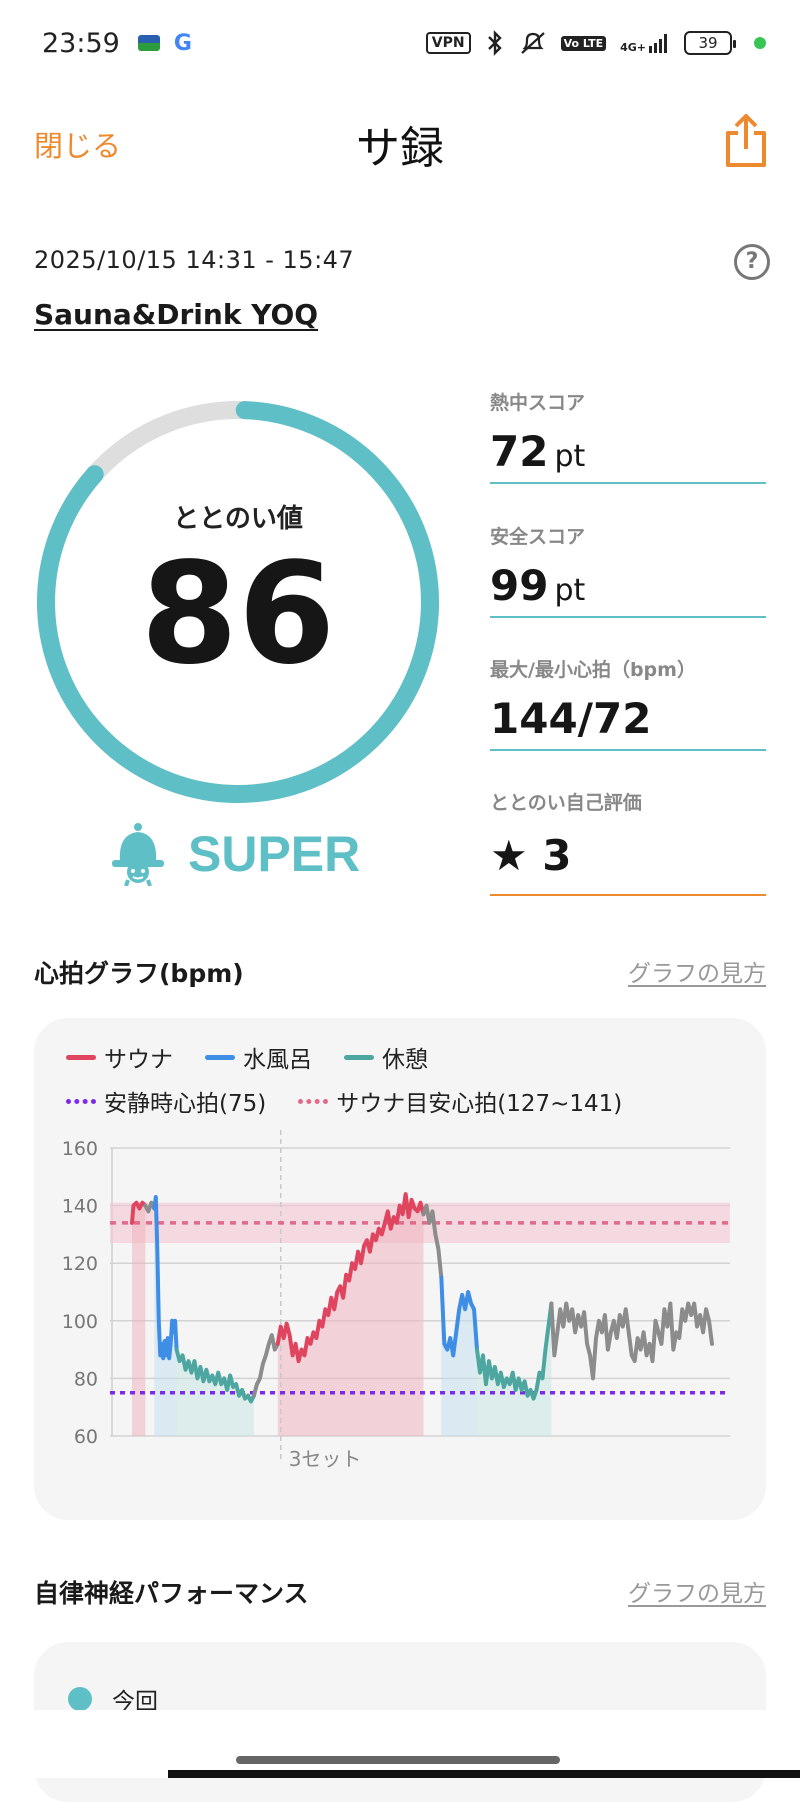 The width and height of the screenshot is (800, 1802). Describe the element at coordinates (325, 1459) in the screenshot. I see `set-marker-label: 3セット` at that location.